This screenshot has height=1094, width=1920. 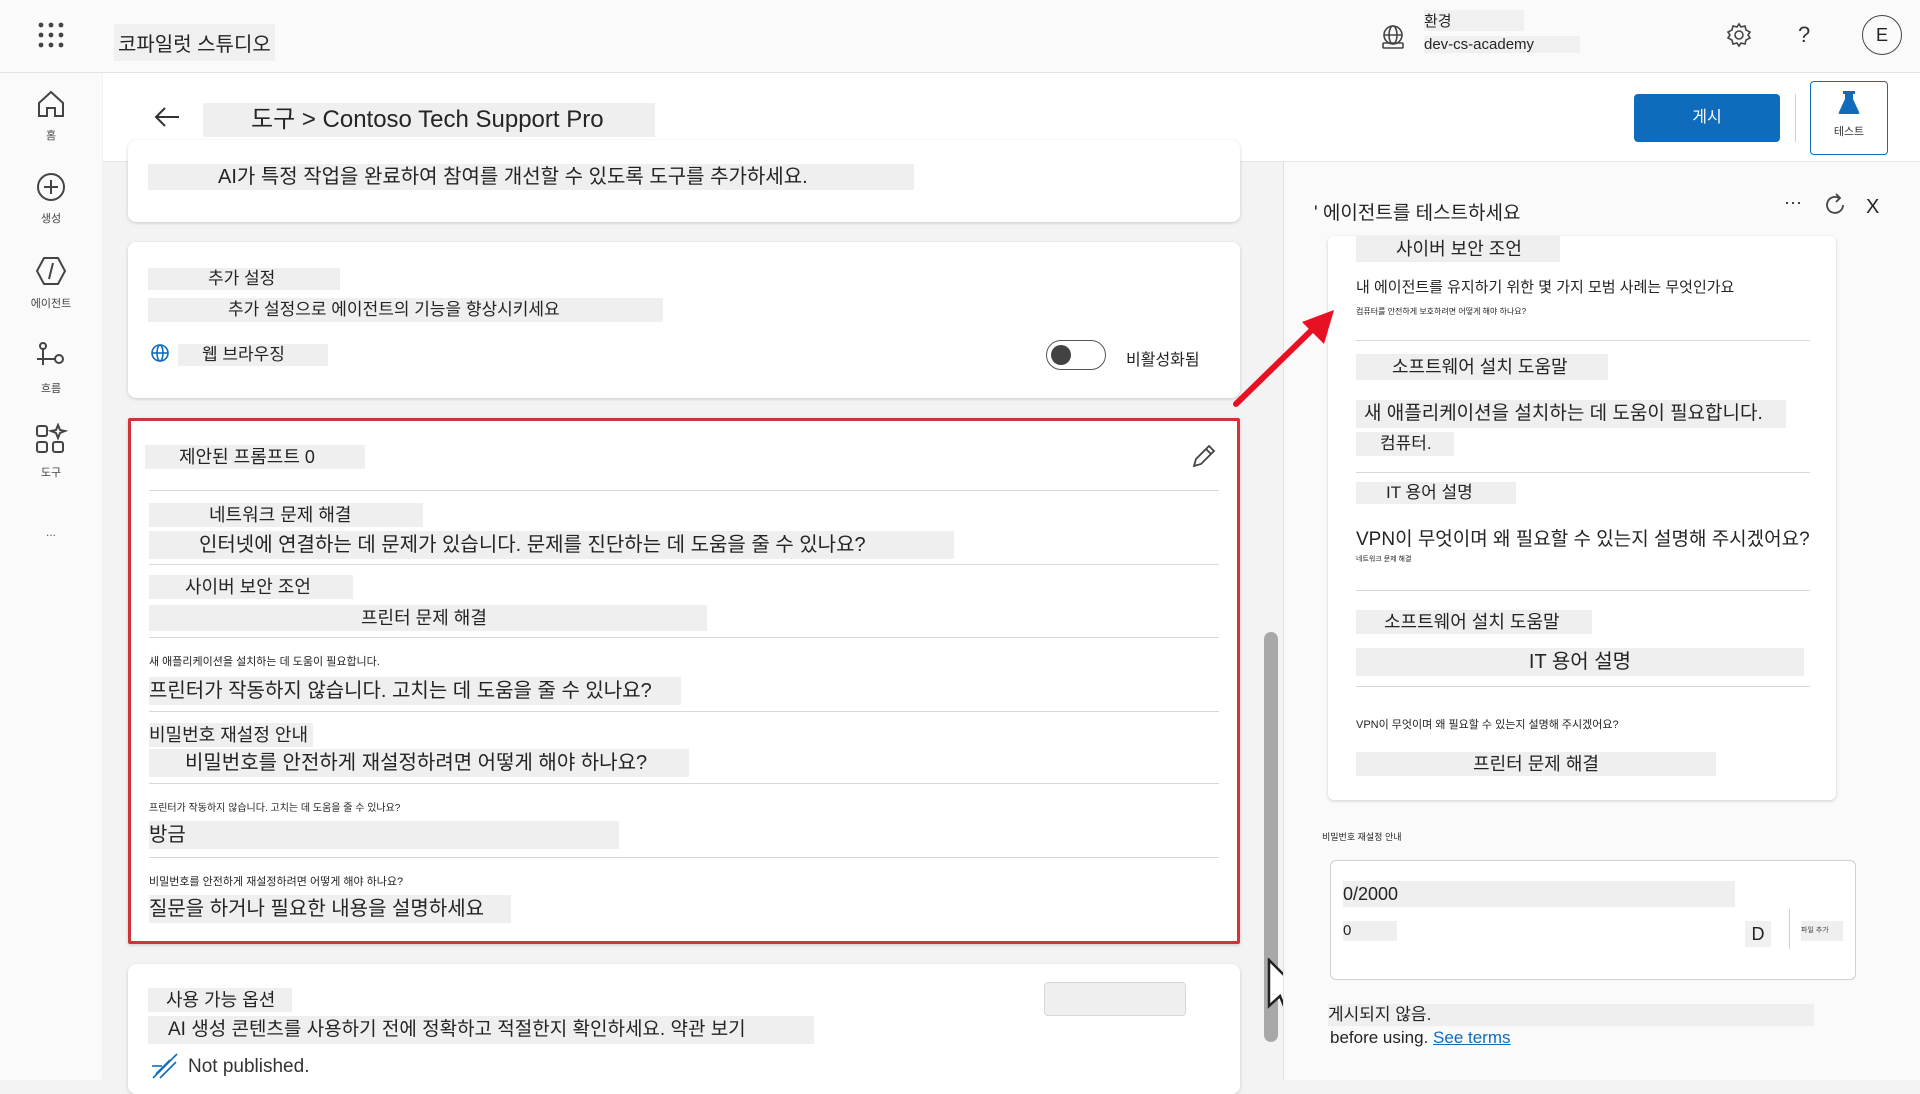 What do you see at coordinates (286, 515) in the screenshot?
I see `prompt-title: 네트워크 문제 해결` at bounding box center [286, 515].